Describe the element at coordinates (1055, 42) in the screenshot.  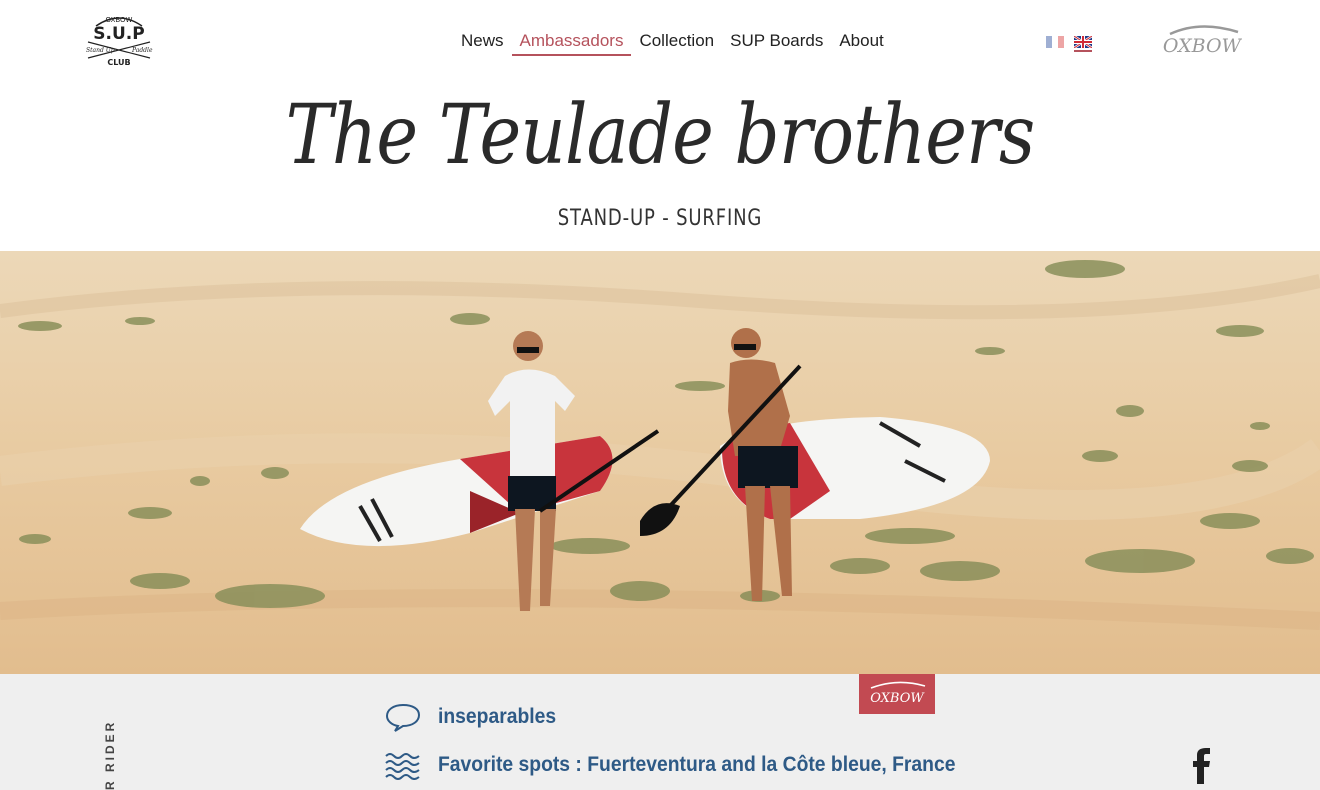
I see `french-flag-icon` at that location.